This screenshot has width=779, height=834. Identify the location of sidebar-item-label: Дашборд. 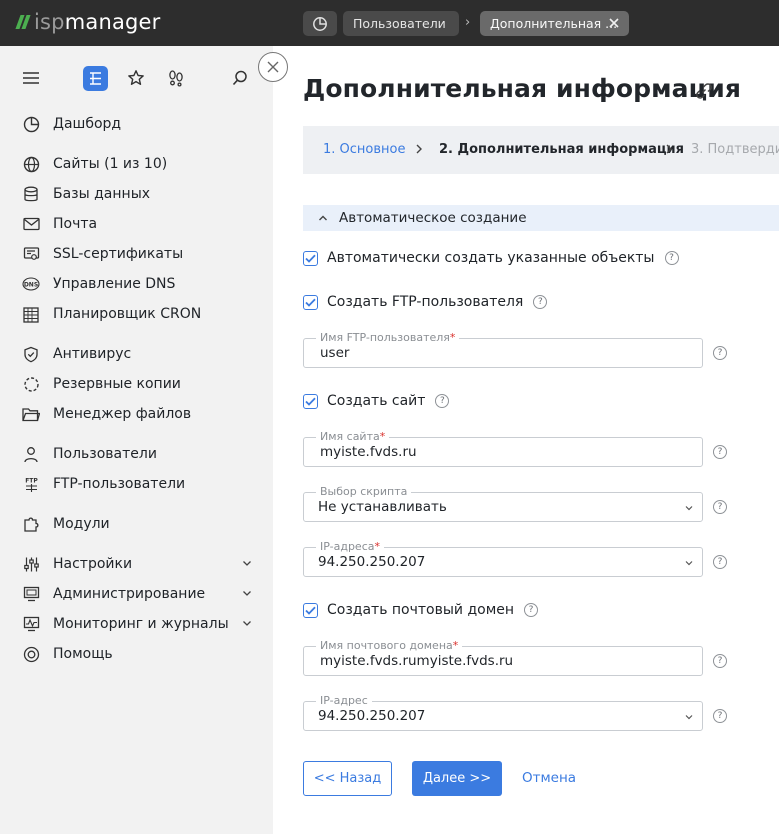
(87, 124).